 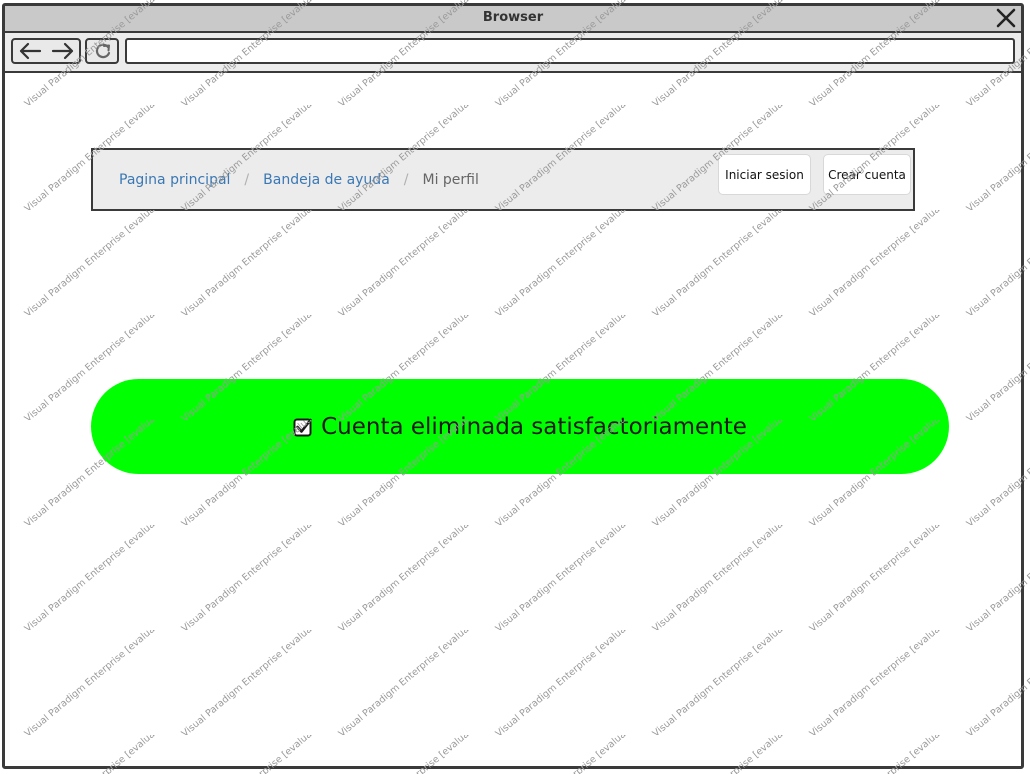 What do you see at coordinates (450, 180) in the screenshot?
I see `breadcrumb-current-profile: Mi perfil` at bounding box center [450, 180].